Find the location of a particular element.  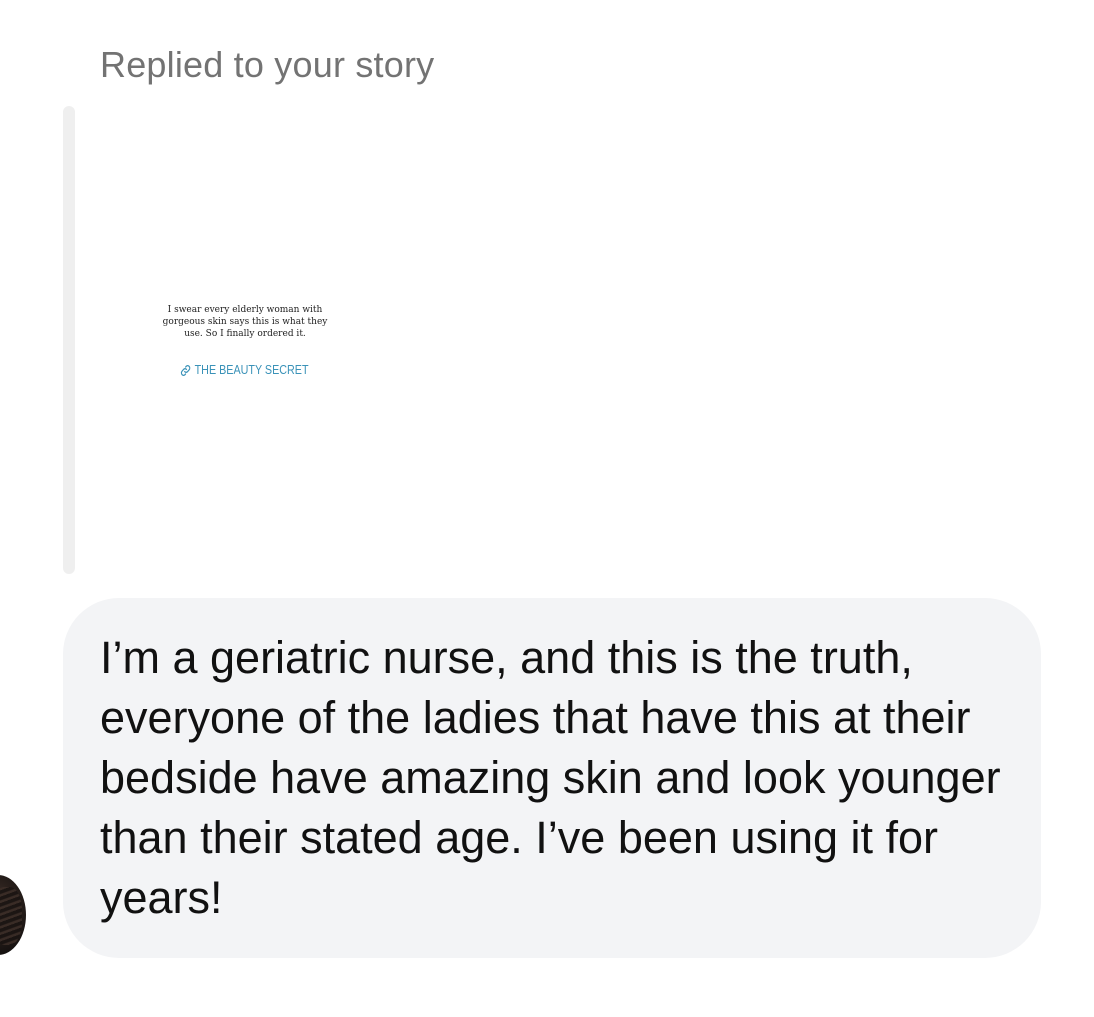

link-icon is located at coordinates (185, 370).